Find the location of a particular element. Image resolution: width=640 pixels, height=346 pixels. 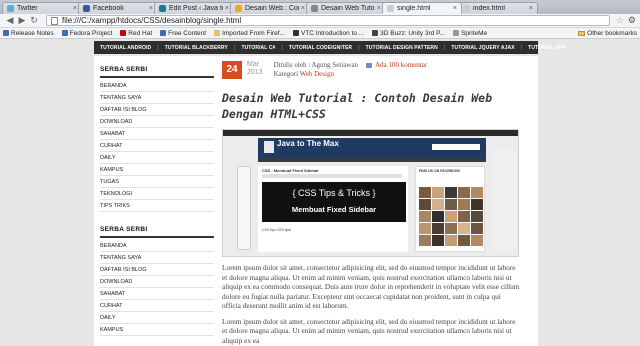

bookmark-star-icon: ☆ is located at coordinates (620, 20).